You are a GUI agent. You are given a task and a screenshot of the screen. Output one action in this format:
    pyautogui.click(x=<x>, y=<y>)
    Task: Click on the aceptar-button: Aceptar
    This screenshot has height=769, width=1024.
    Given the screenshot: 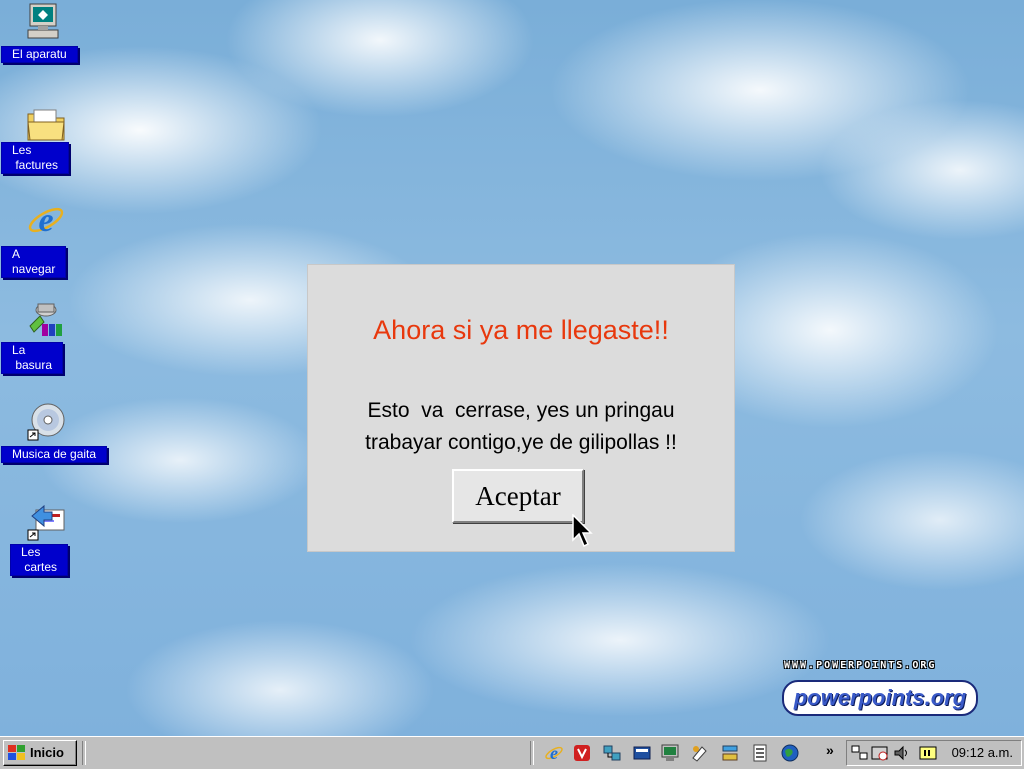 What is the action you would take?
    pyautogui.click(x=518, y=496)
    